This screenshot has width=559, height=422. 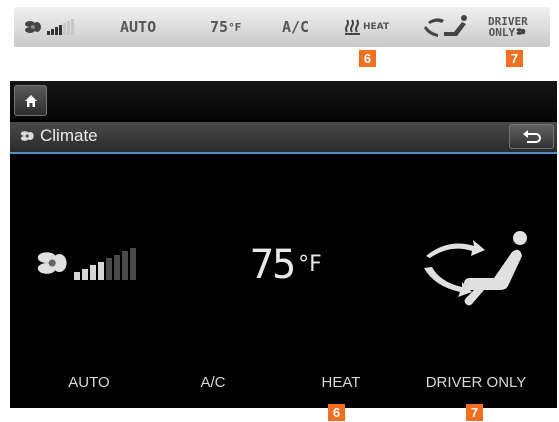 I want to click on page-title: Climate, so click(x=69, y=135).